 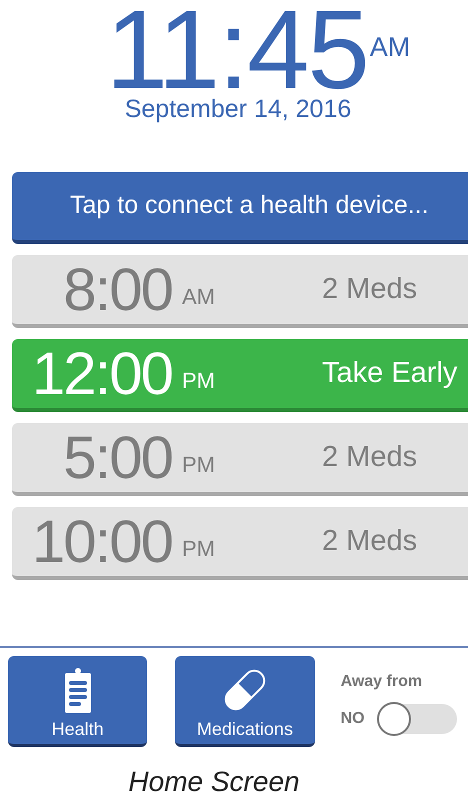 What do you see at coordinates (199, 297) in the screenshot?
I see `dose-meridiem: AM` at bounding box center [199, 297].